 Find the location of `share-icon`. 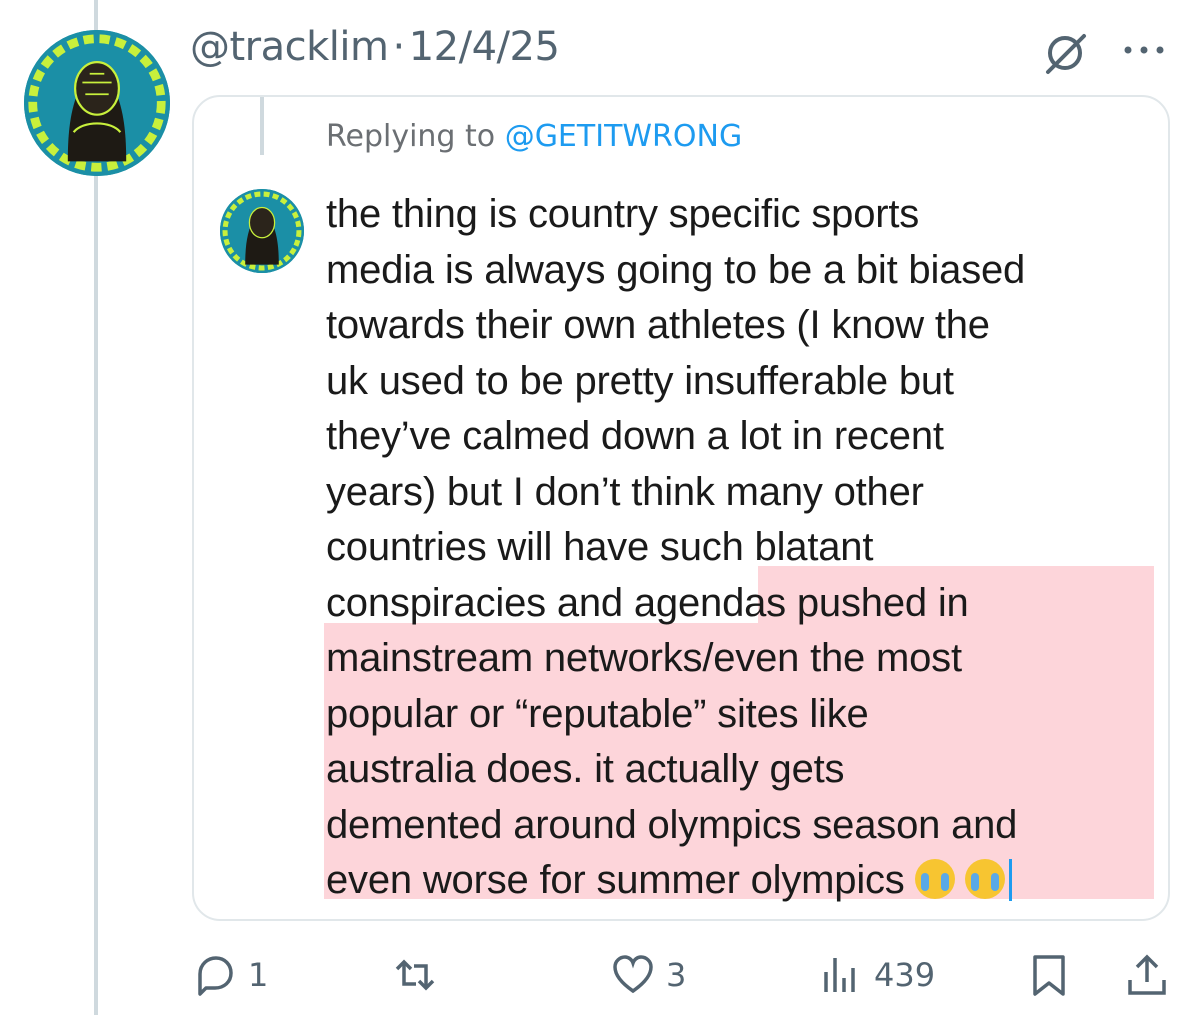

share-icon is located at coordinates (1147, 974).